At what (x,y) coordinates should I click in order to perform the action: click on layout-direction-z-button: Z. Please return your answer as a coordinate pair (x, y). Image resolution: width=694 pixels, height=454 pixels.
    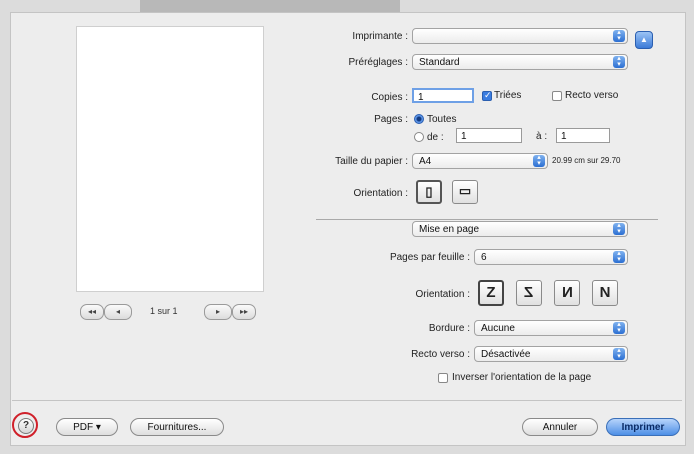
    Looking at the image, I should click on (491, 293).